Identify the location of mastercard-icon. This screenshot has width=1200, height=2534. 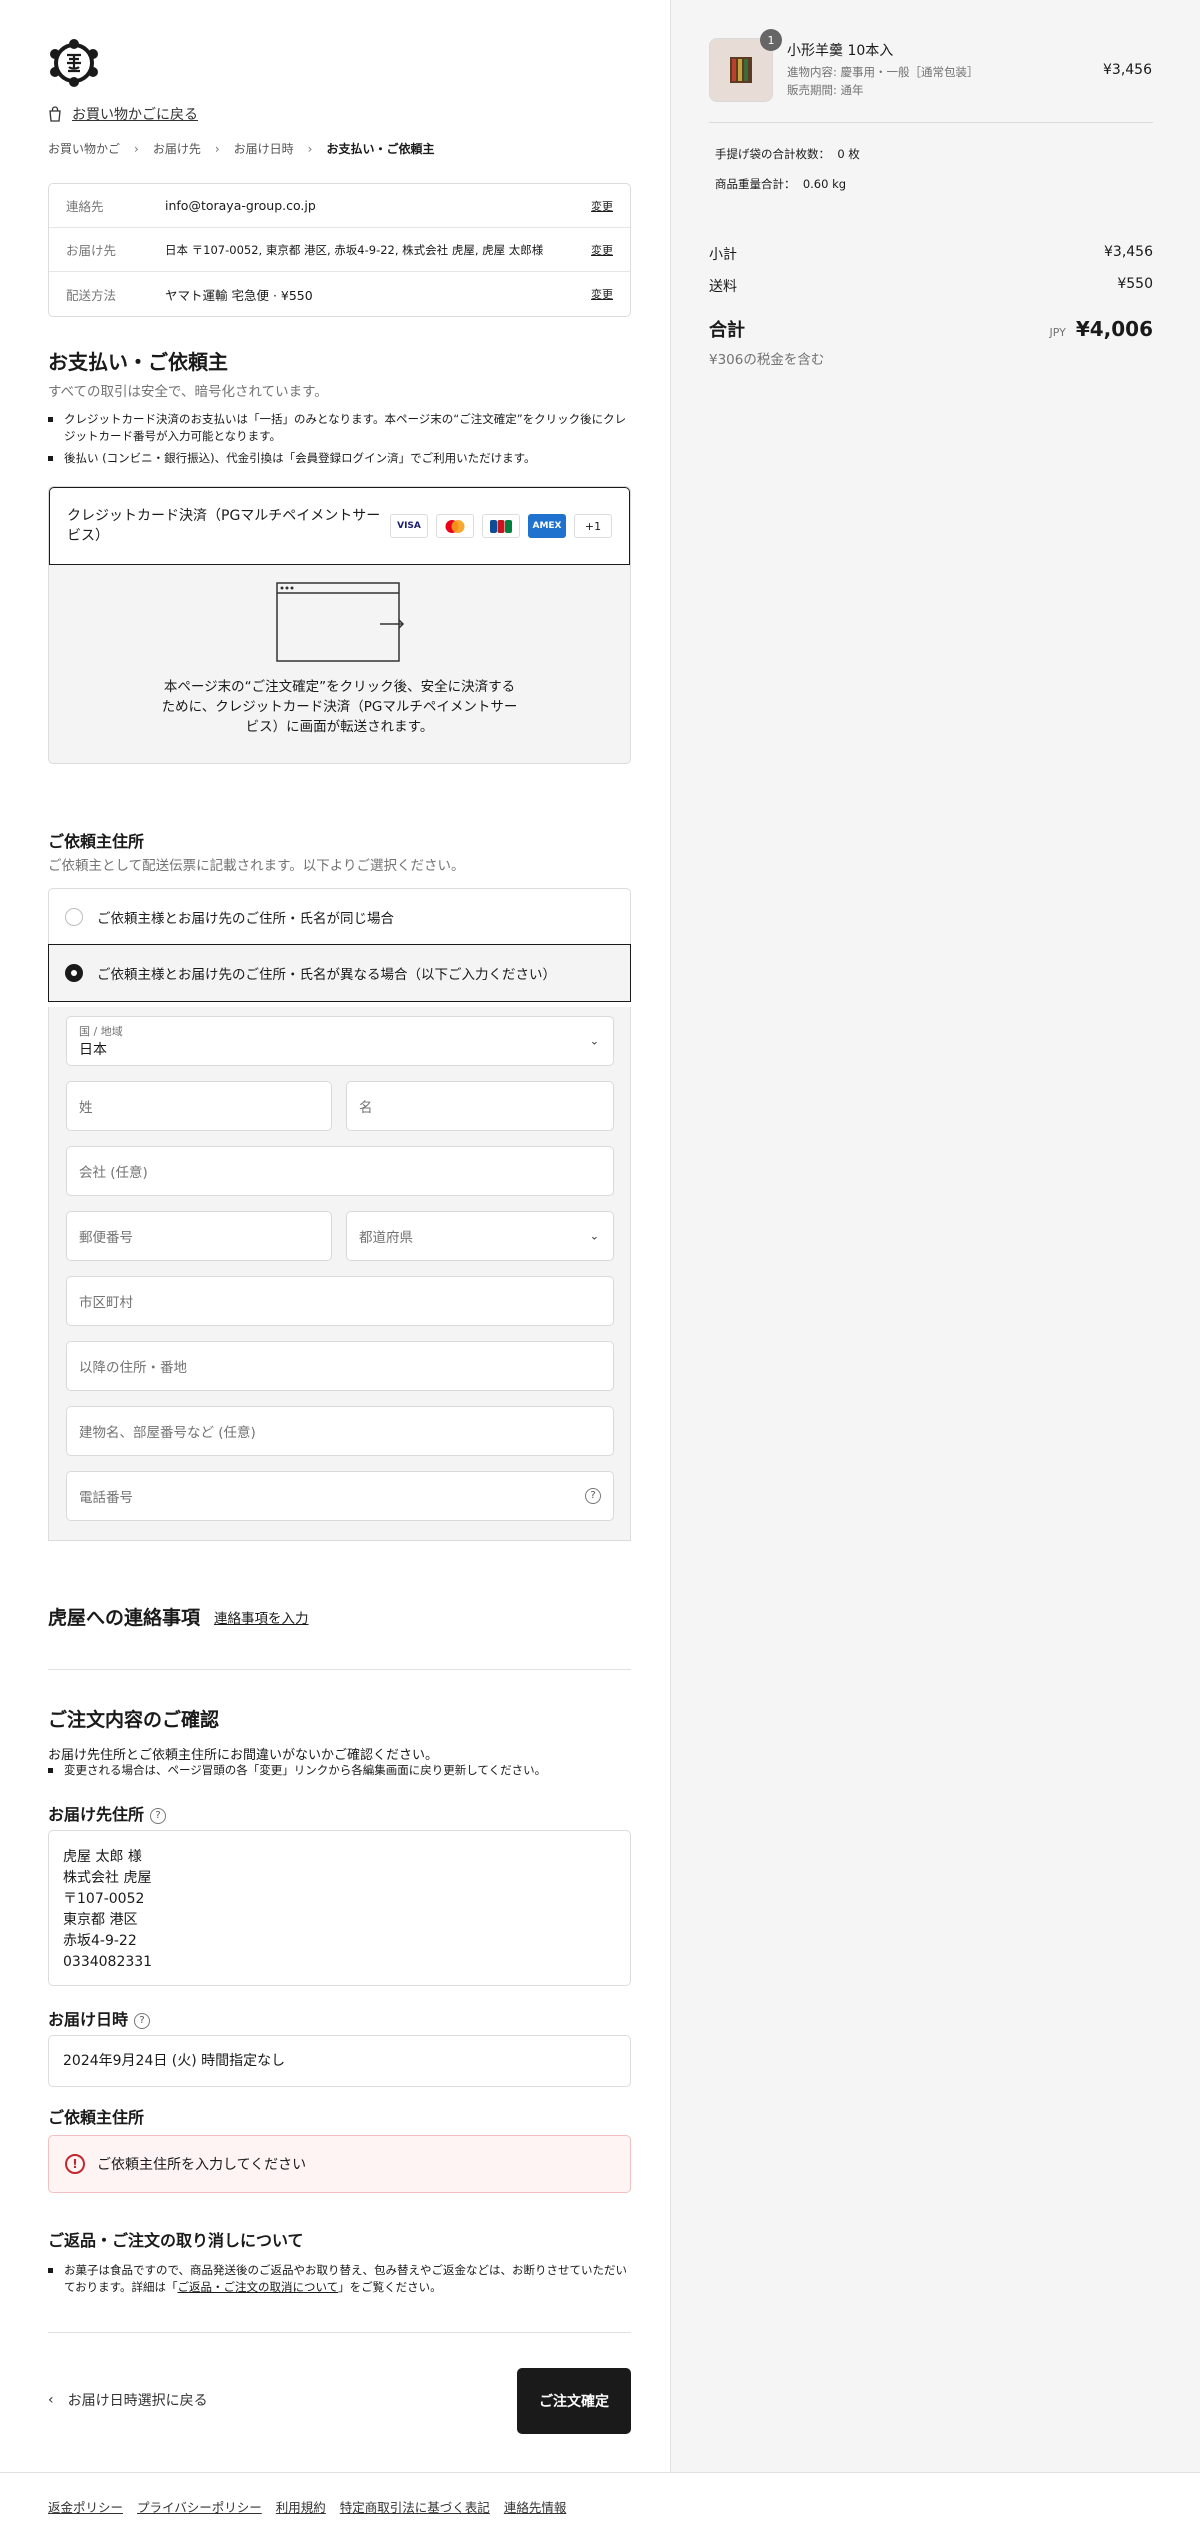
(455, 526).